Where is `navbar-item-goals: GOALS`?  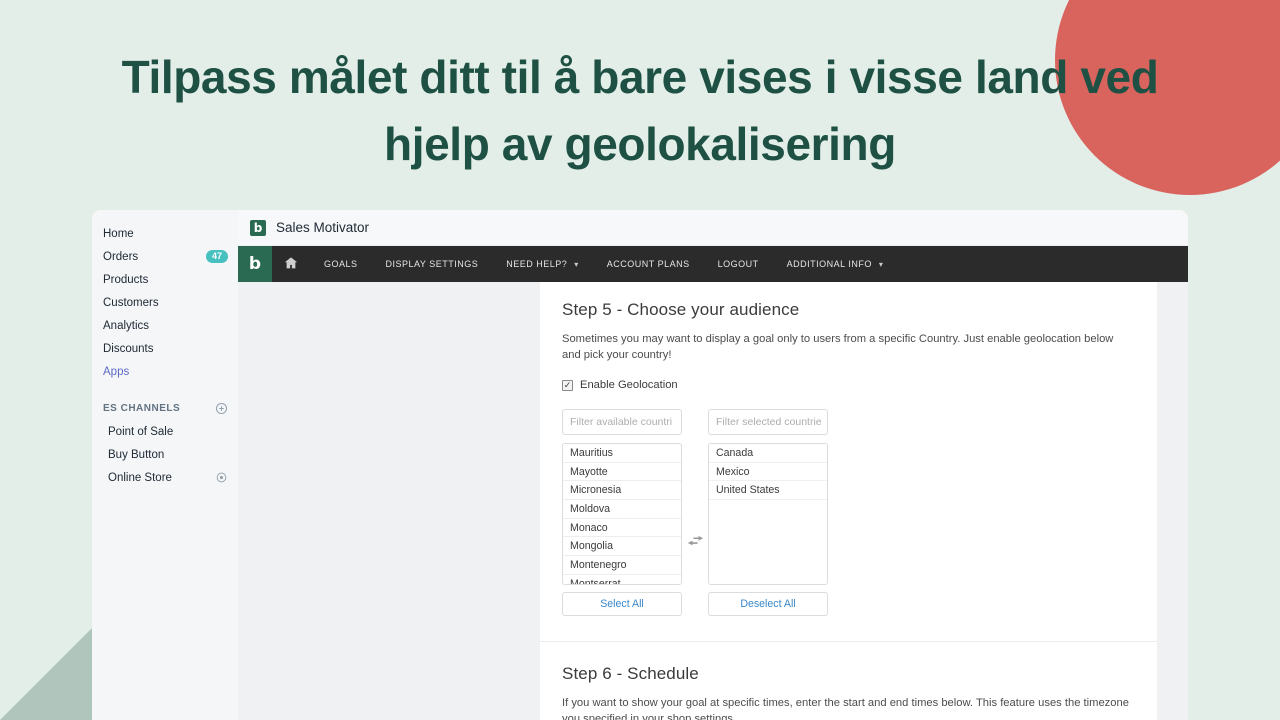 navbar-item-goals: GOALS is located at coordinates (341, 264).